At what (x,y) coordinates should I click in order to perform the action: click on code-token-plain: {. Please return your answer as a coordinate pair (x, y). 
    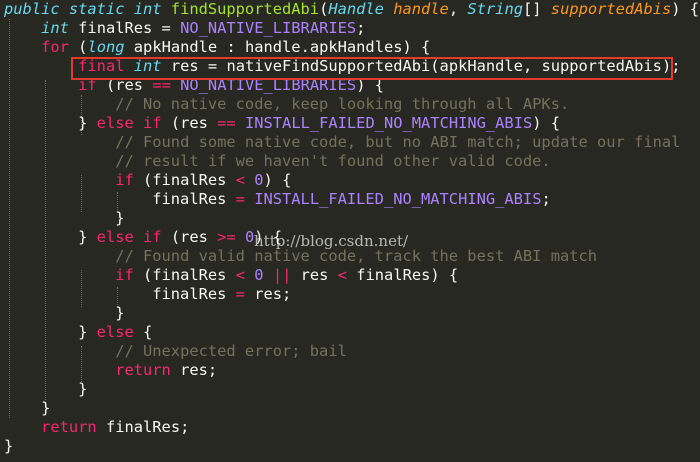
    Looking at the image, I should click on (143, 332).